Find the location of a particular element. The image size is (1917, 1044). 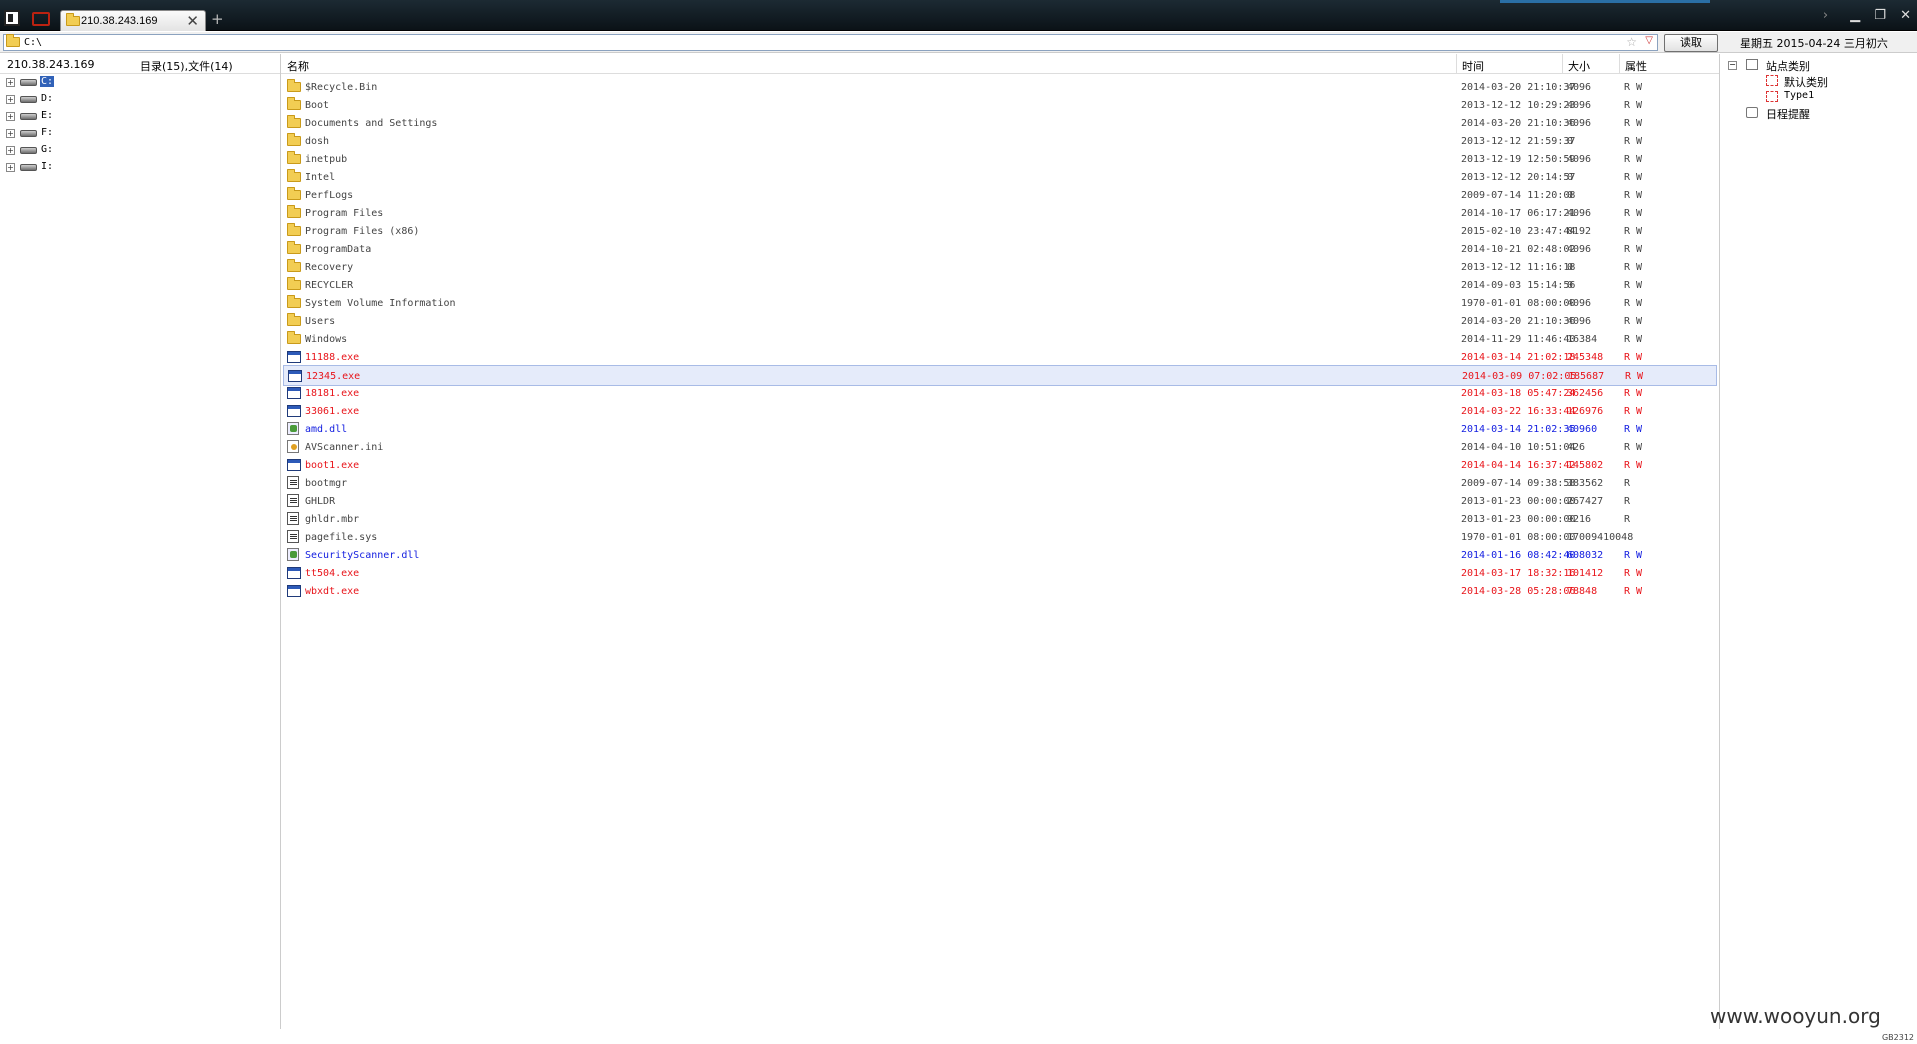

file-row: wbxdt.exe 2014-03-28 05:28:06 78848 R W is located at coordinates (1000, 591).